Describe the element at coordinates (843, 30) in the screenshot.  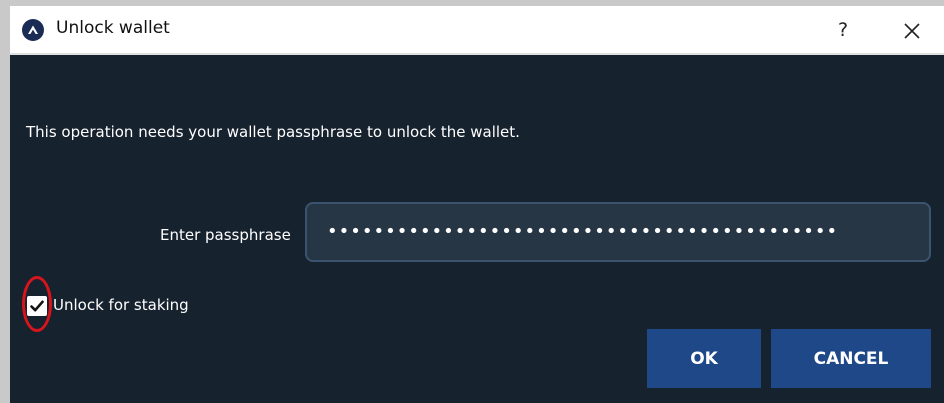
I see `help-button: ?` at that location.